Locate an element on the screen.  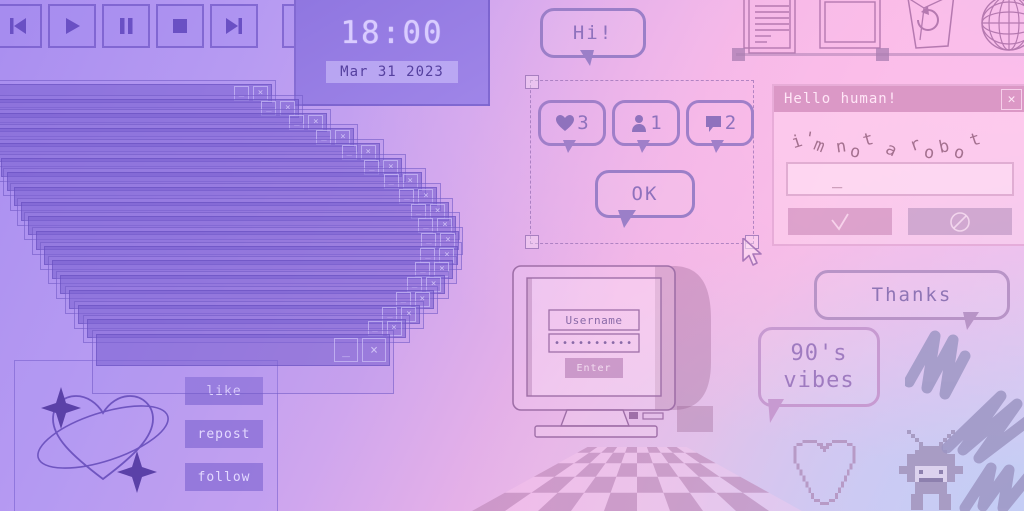
ok-speech-bubble: OK is located at coordinates (645, 194).